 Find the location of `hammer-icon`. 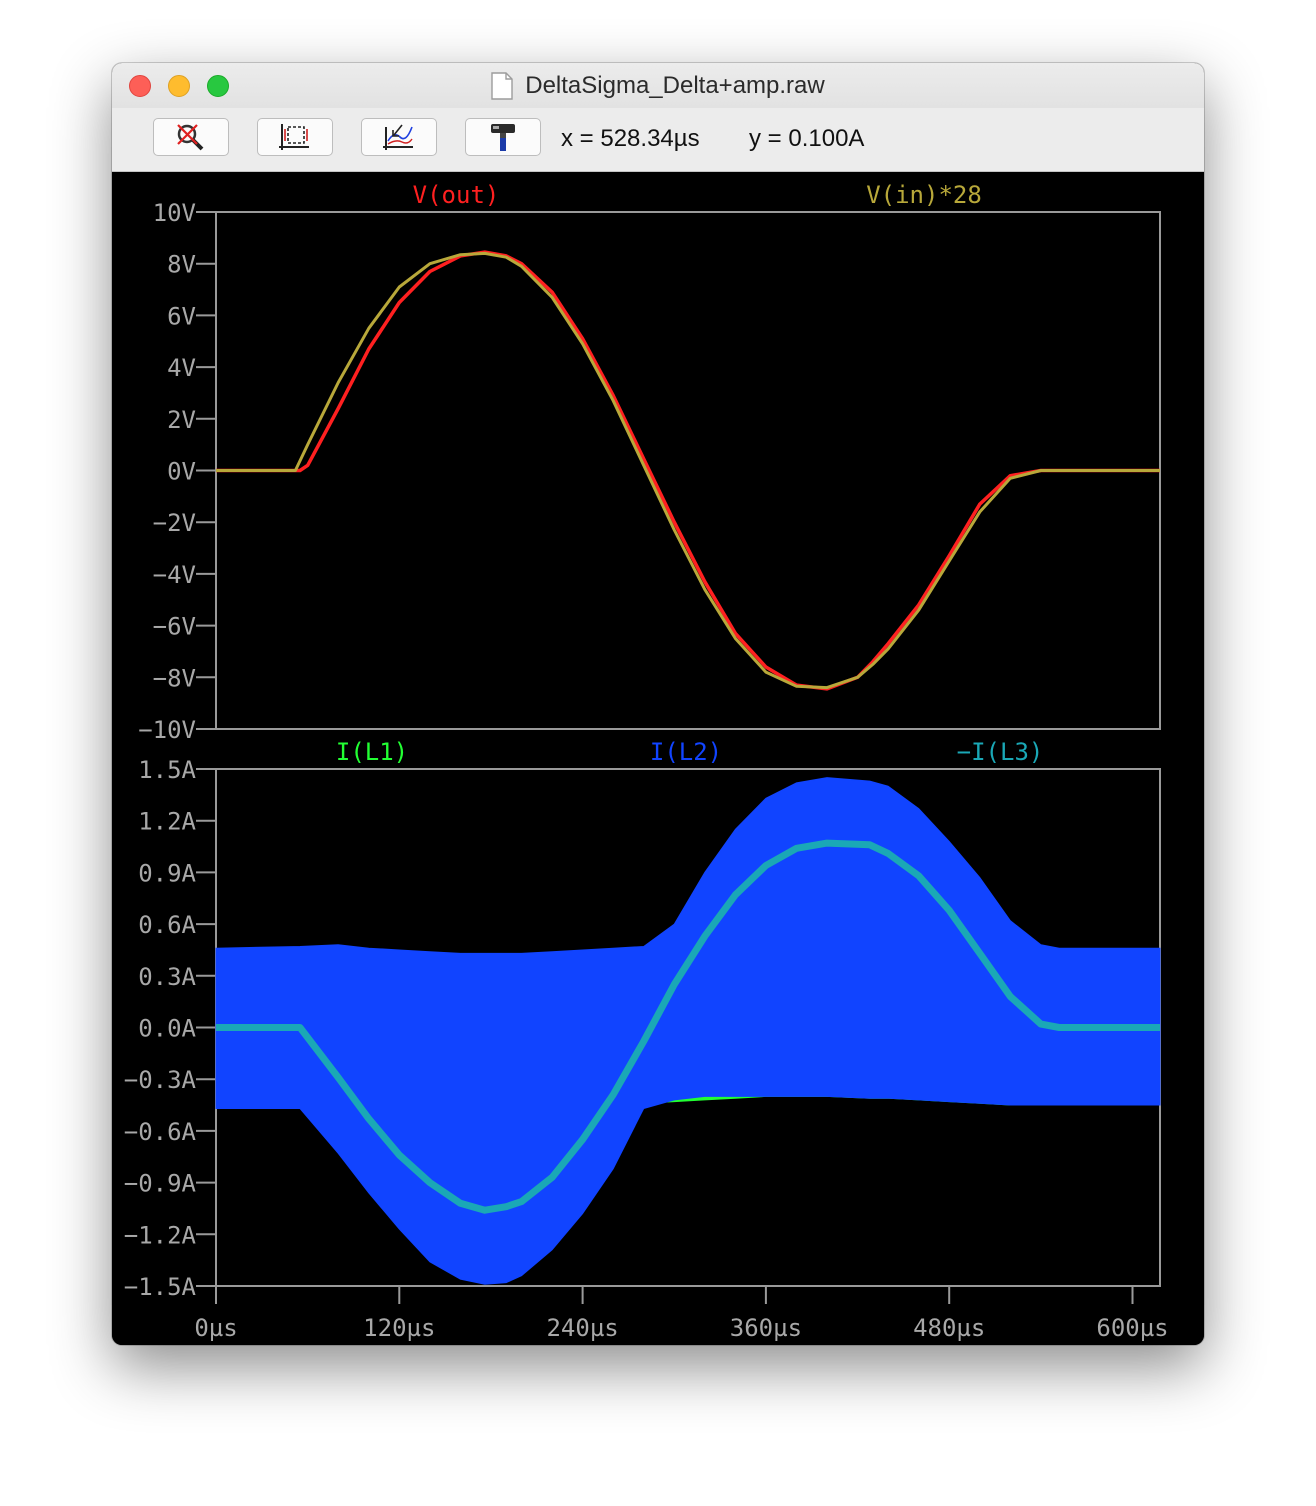

hammer-icon is located at coordinates (503, 137).